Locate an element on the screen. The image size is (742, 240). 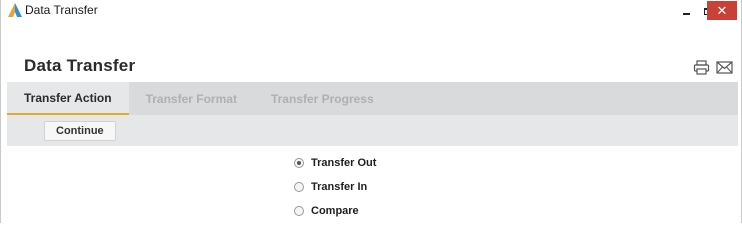
radio-transfer-out is located at coordinates (299, 163).